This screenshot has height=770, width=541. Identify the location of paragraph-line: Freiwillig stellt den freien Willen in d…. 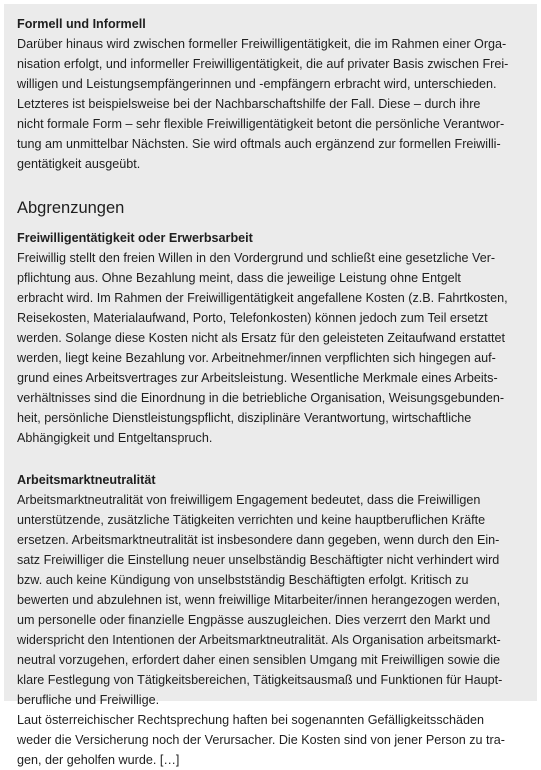
(256, 258).